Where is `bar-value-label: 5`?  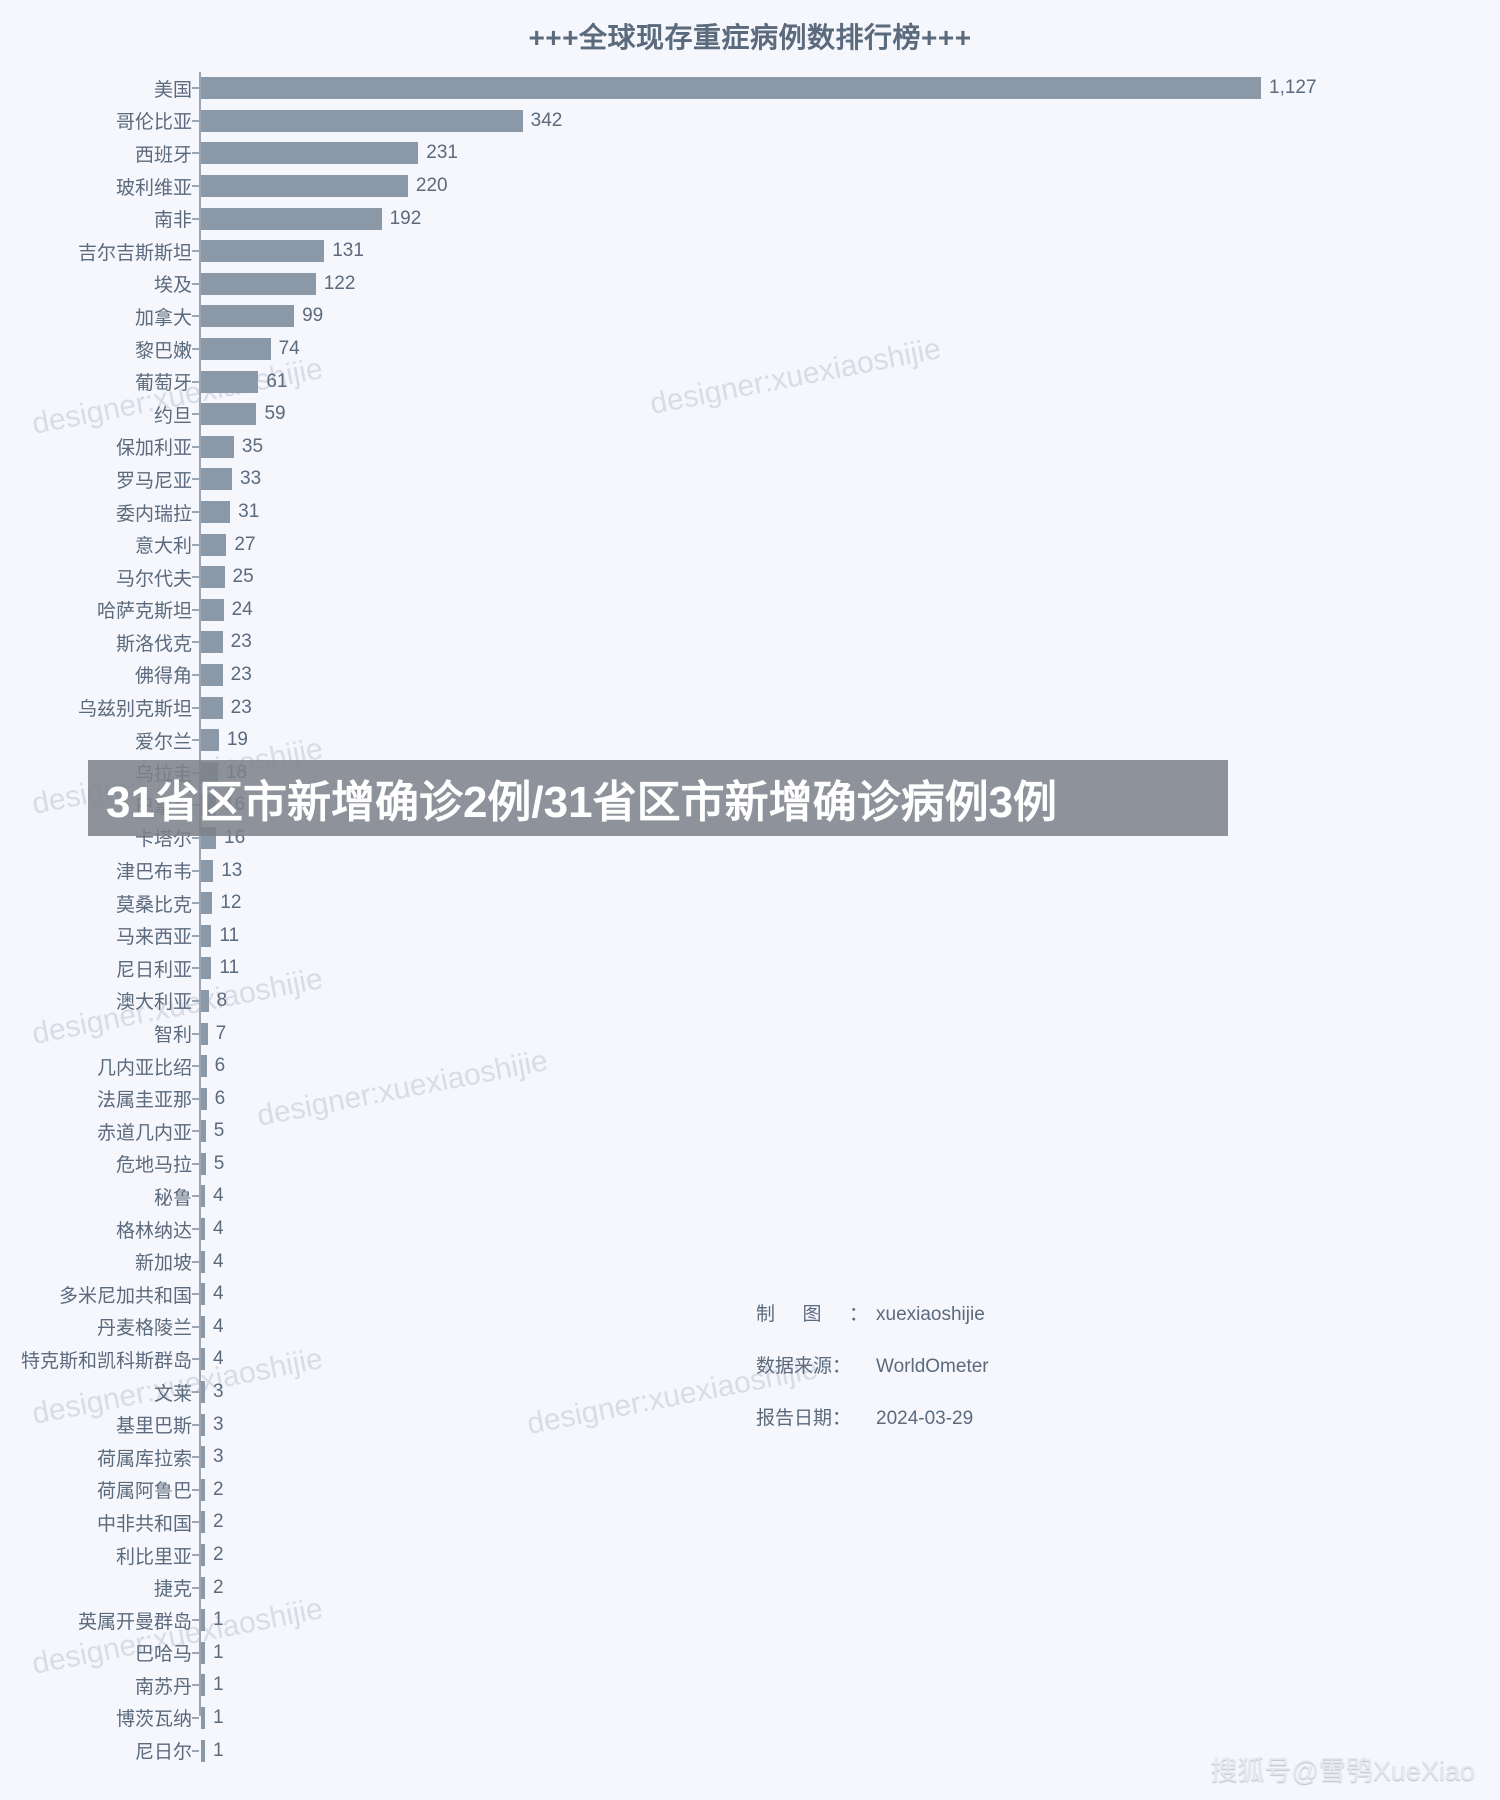 bar-value-label: 5 is located at coordinates (219, 1131).